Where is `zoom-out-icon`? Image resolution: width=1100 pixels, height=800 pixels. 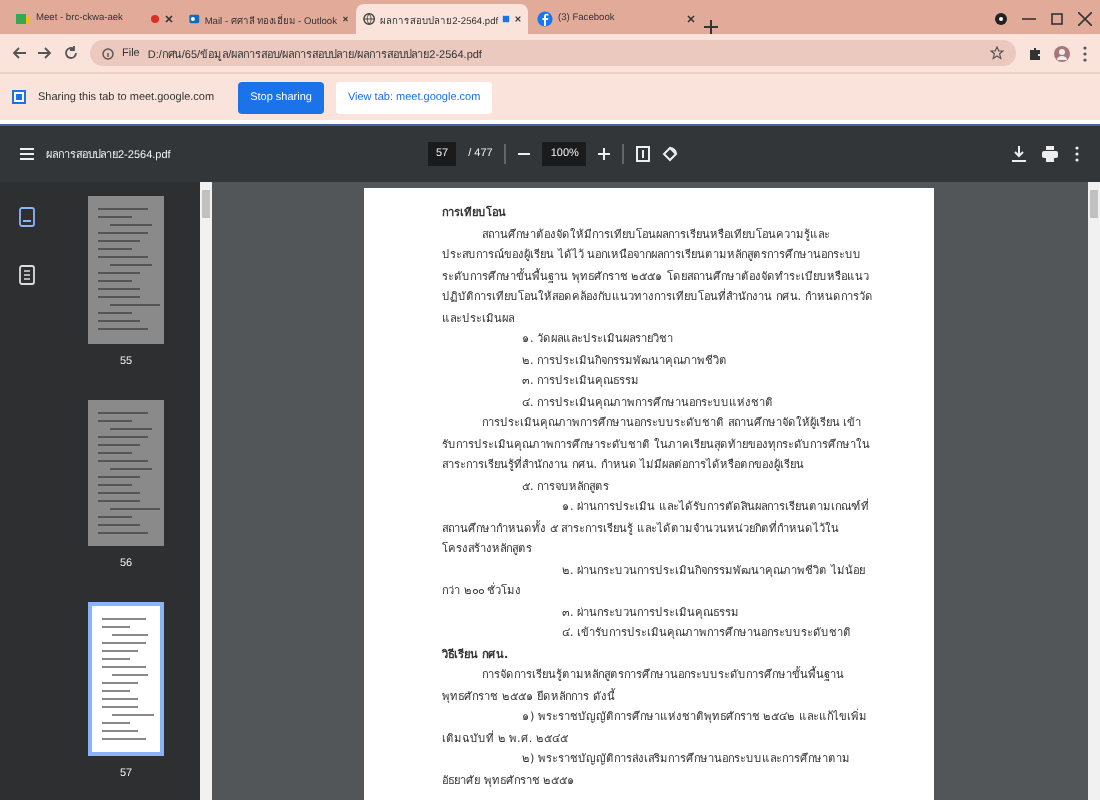
zoom-out-icon is located at coordinates (524, 154).